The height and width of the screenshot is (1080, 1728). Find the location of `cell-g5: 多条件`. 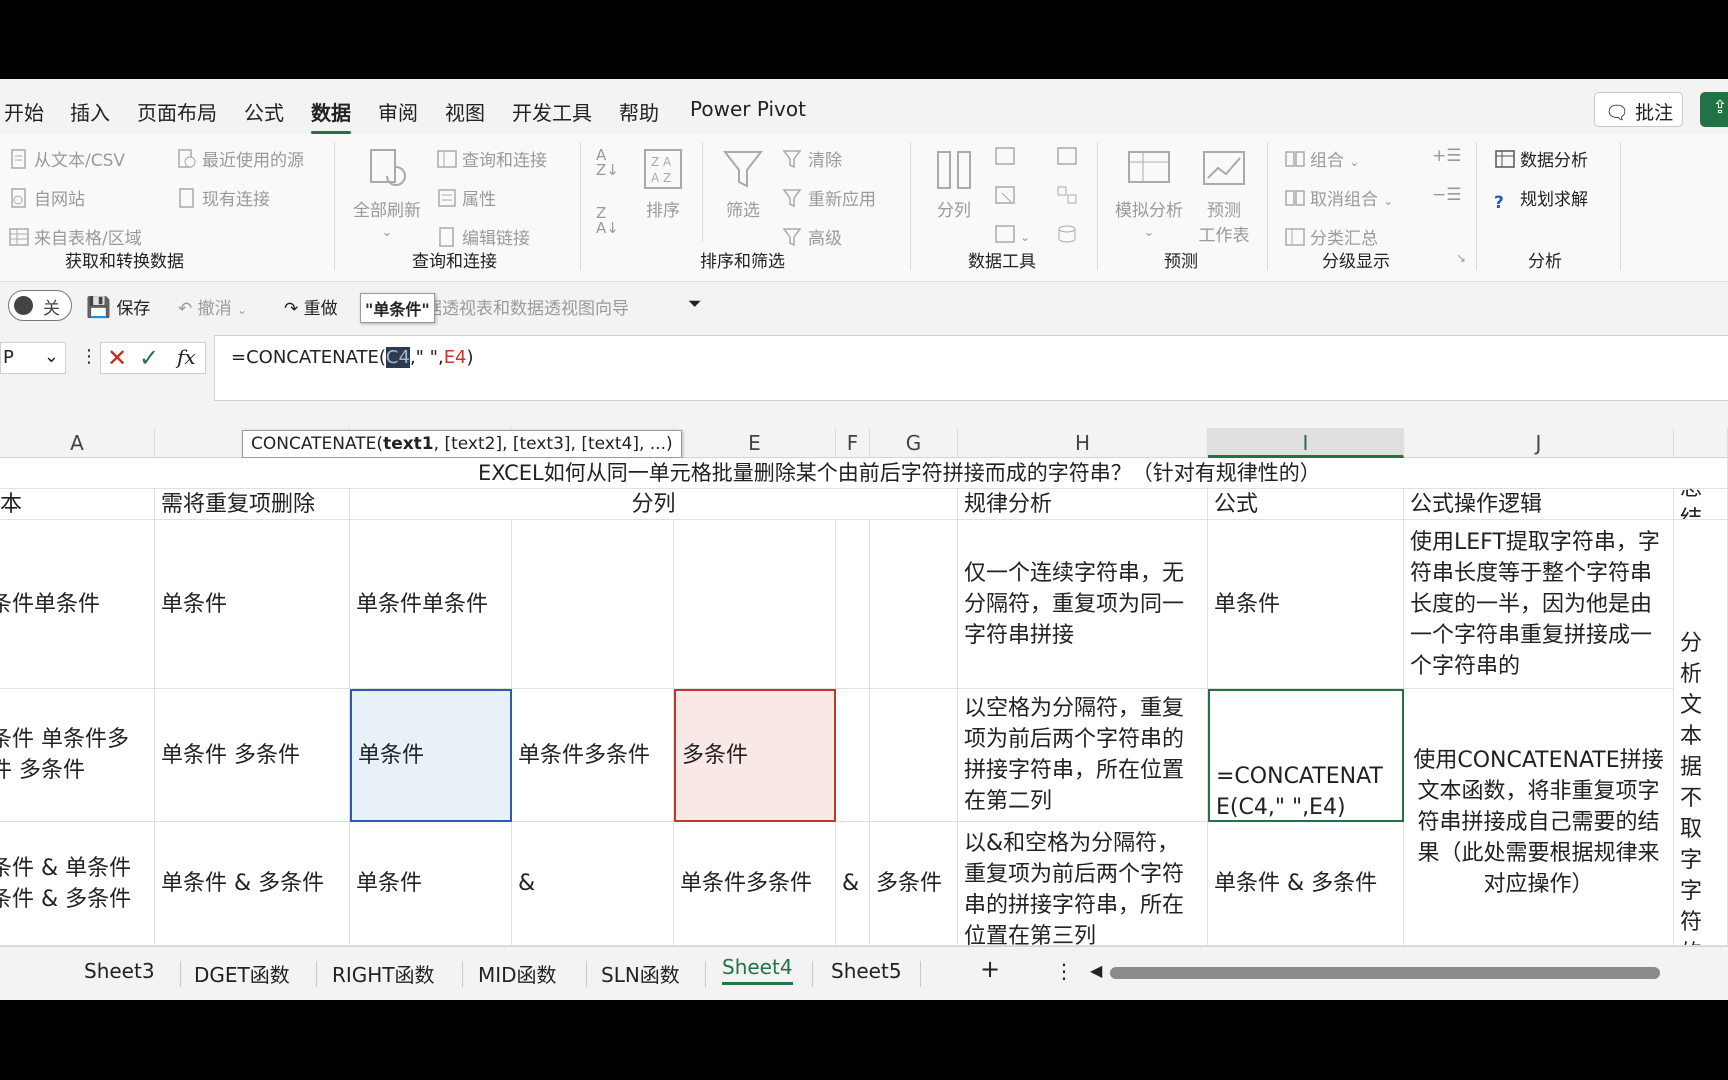

cell-g5: 多条件 is located at coordinates (914, 884).